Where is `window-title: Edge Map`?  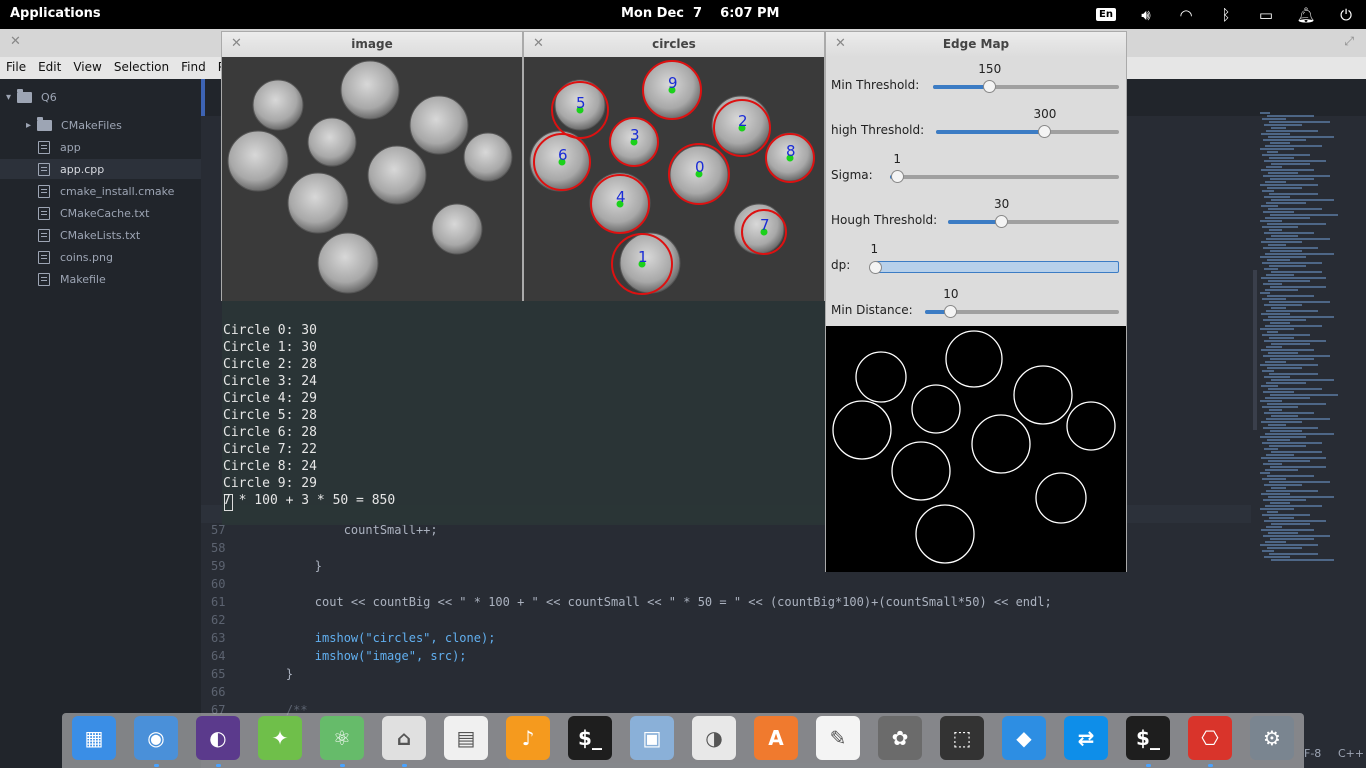
window-title: Edge Map is located at coordinates (976, 44).